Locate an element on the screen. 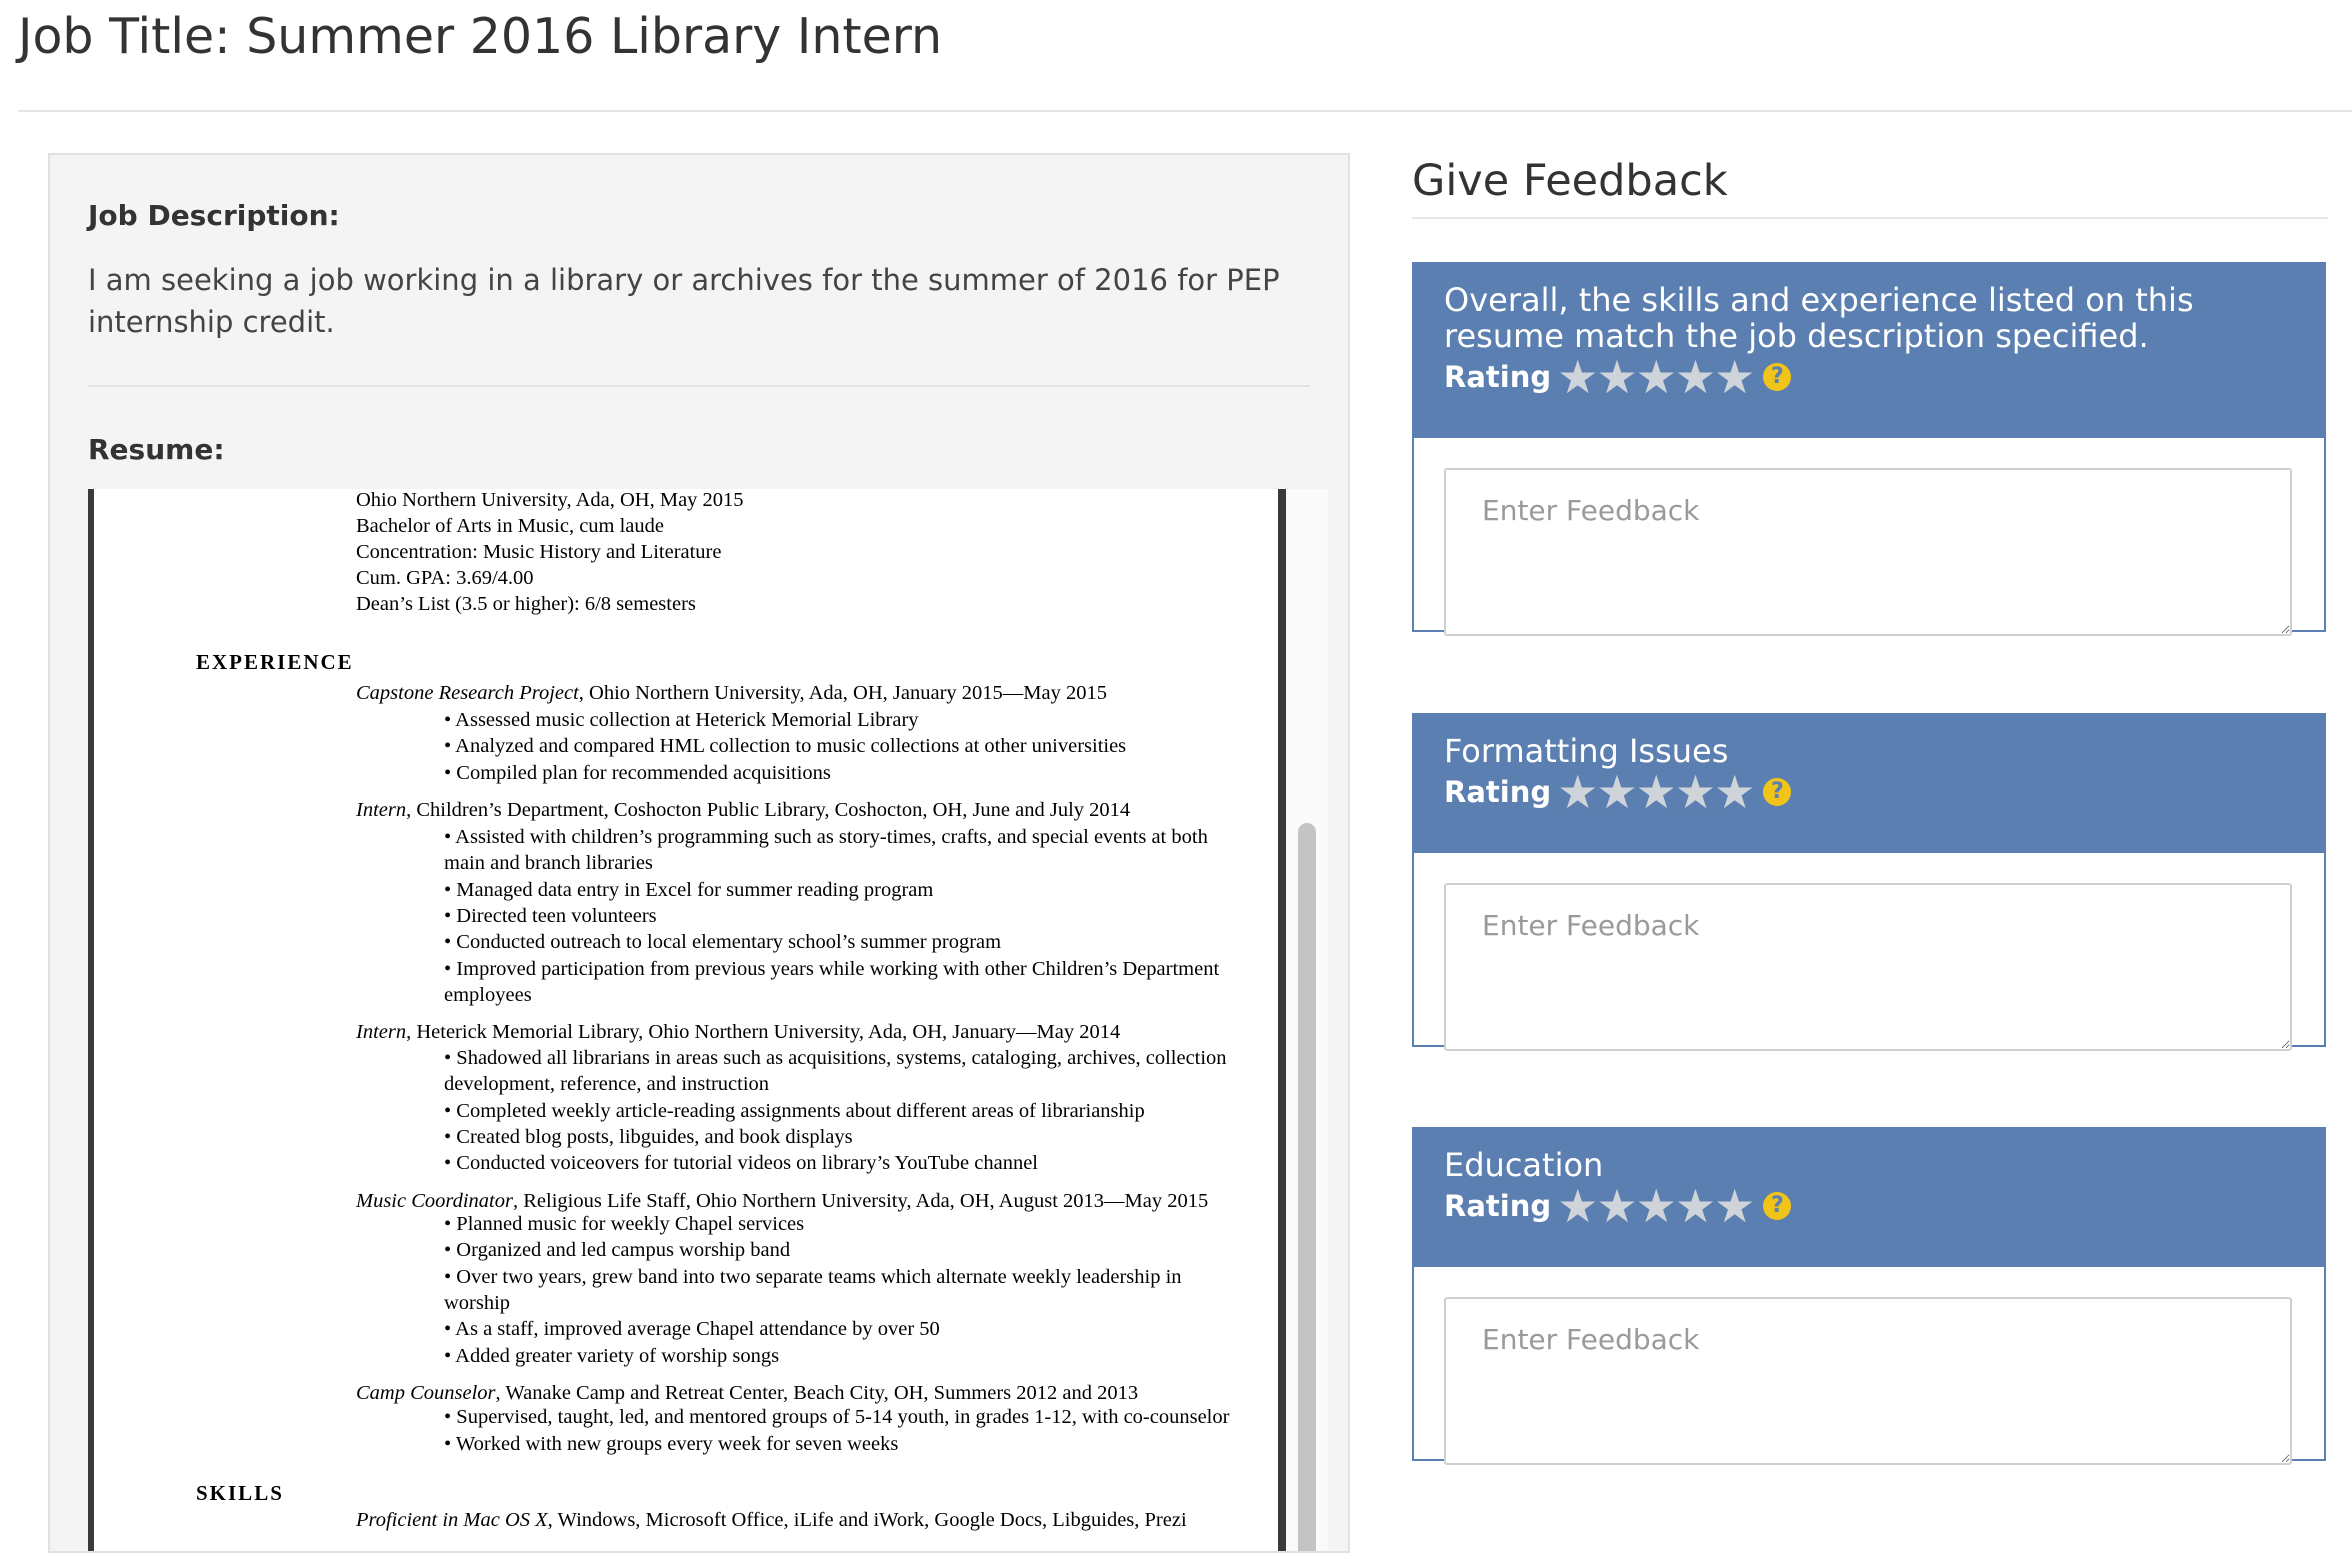 This screenshot has width=2352, height=1553. feedback-card-header: Education Rating ★ ★ ★ ★ ★? is located at coordinates (1869, 1198).